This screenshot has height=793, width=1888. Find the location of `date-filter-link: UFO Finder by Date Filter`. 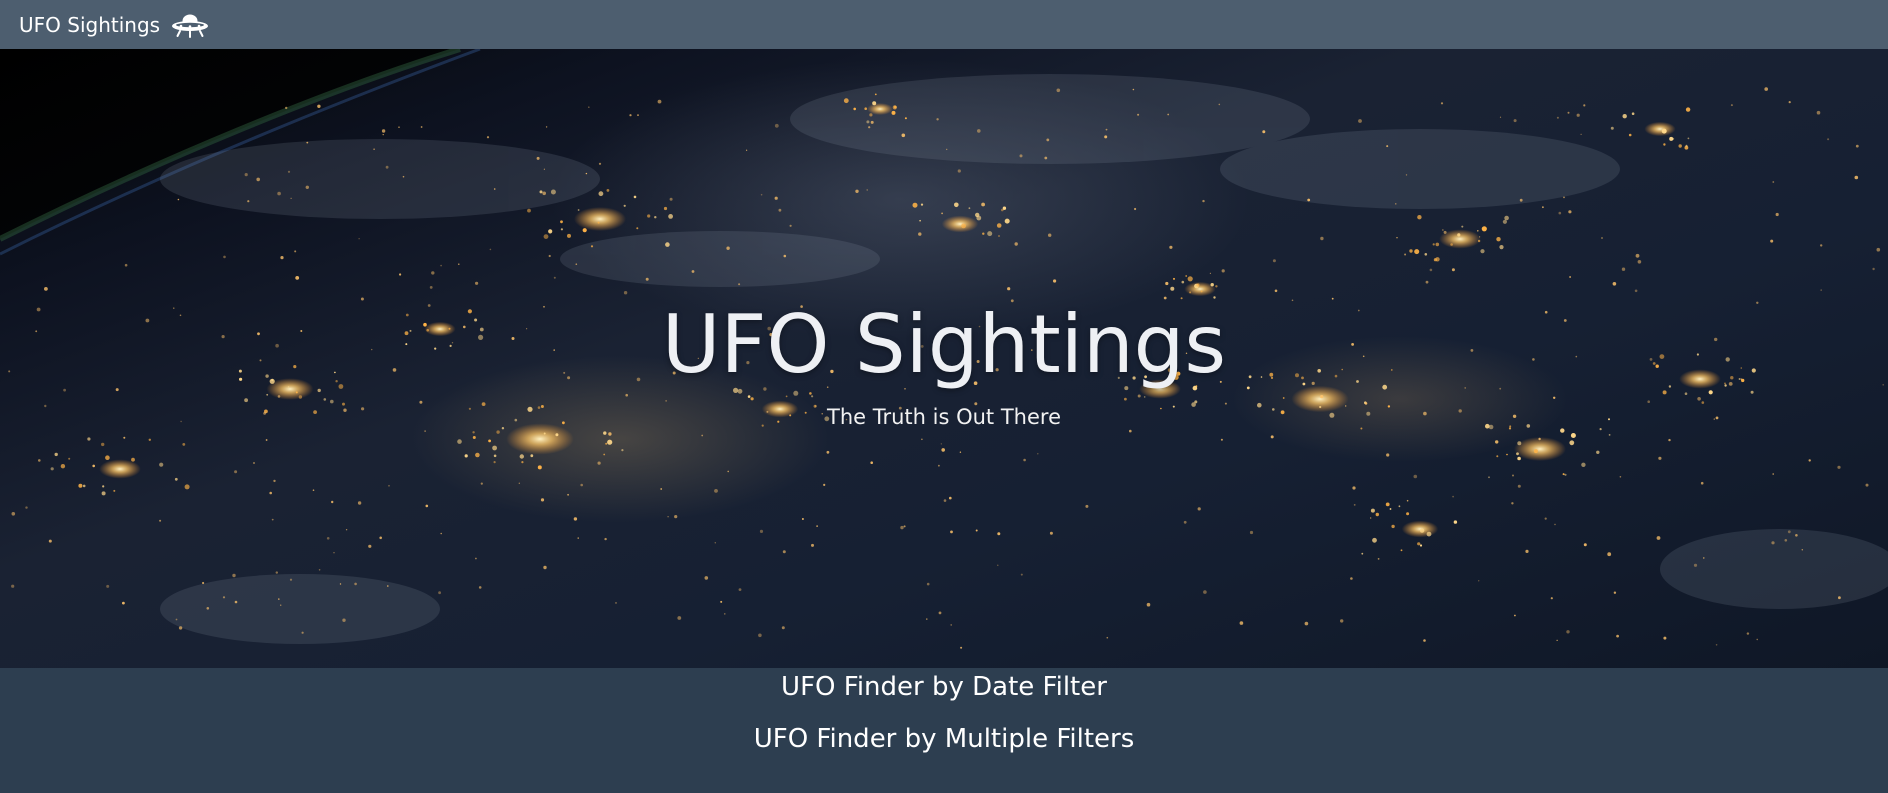

date-filter-link: UFO Finder by Date Filter is located at coordinates (944, 687).